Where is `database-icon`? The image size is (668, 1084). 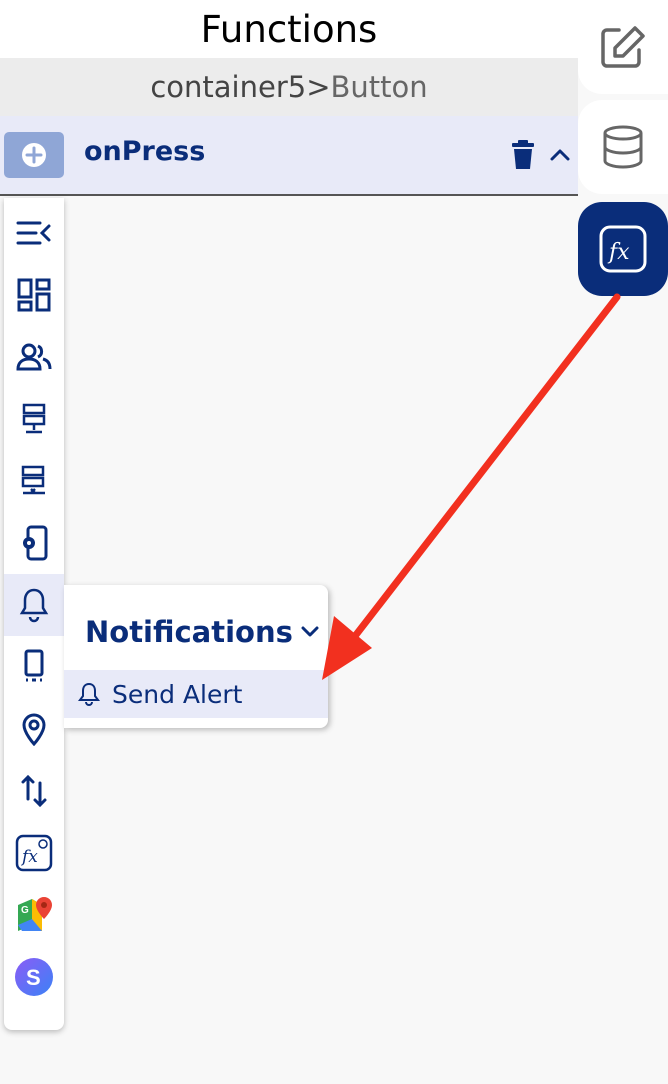
database-icon is located at coordinates (623, 147).